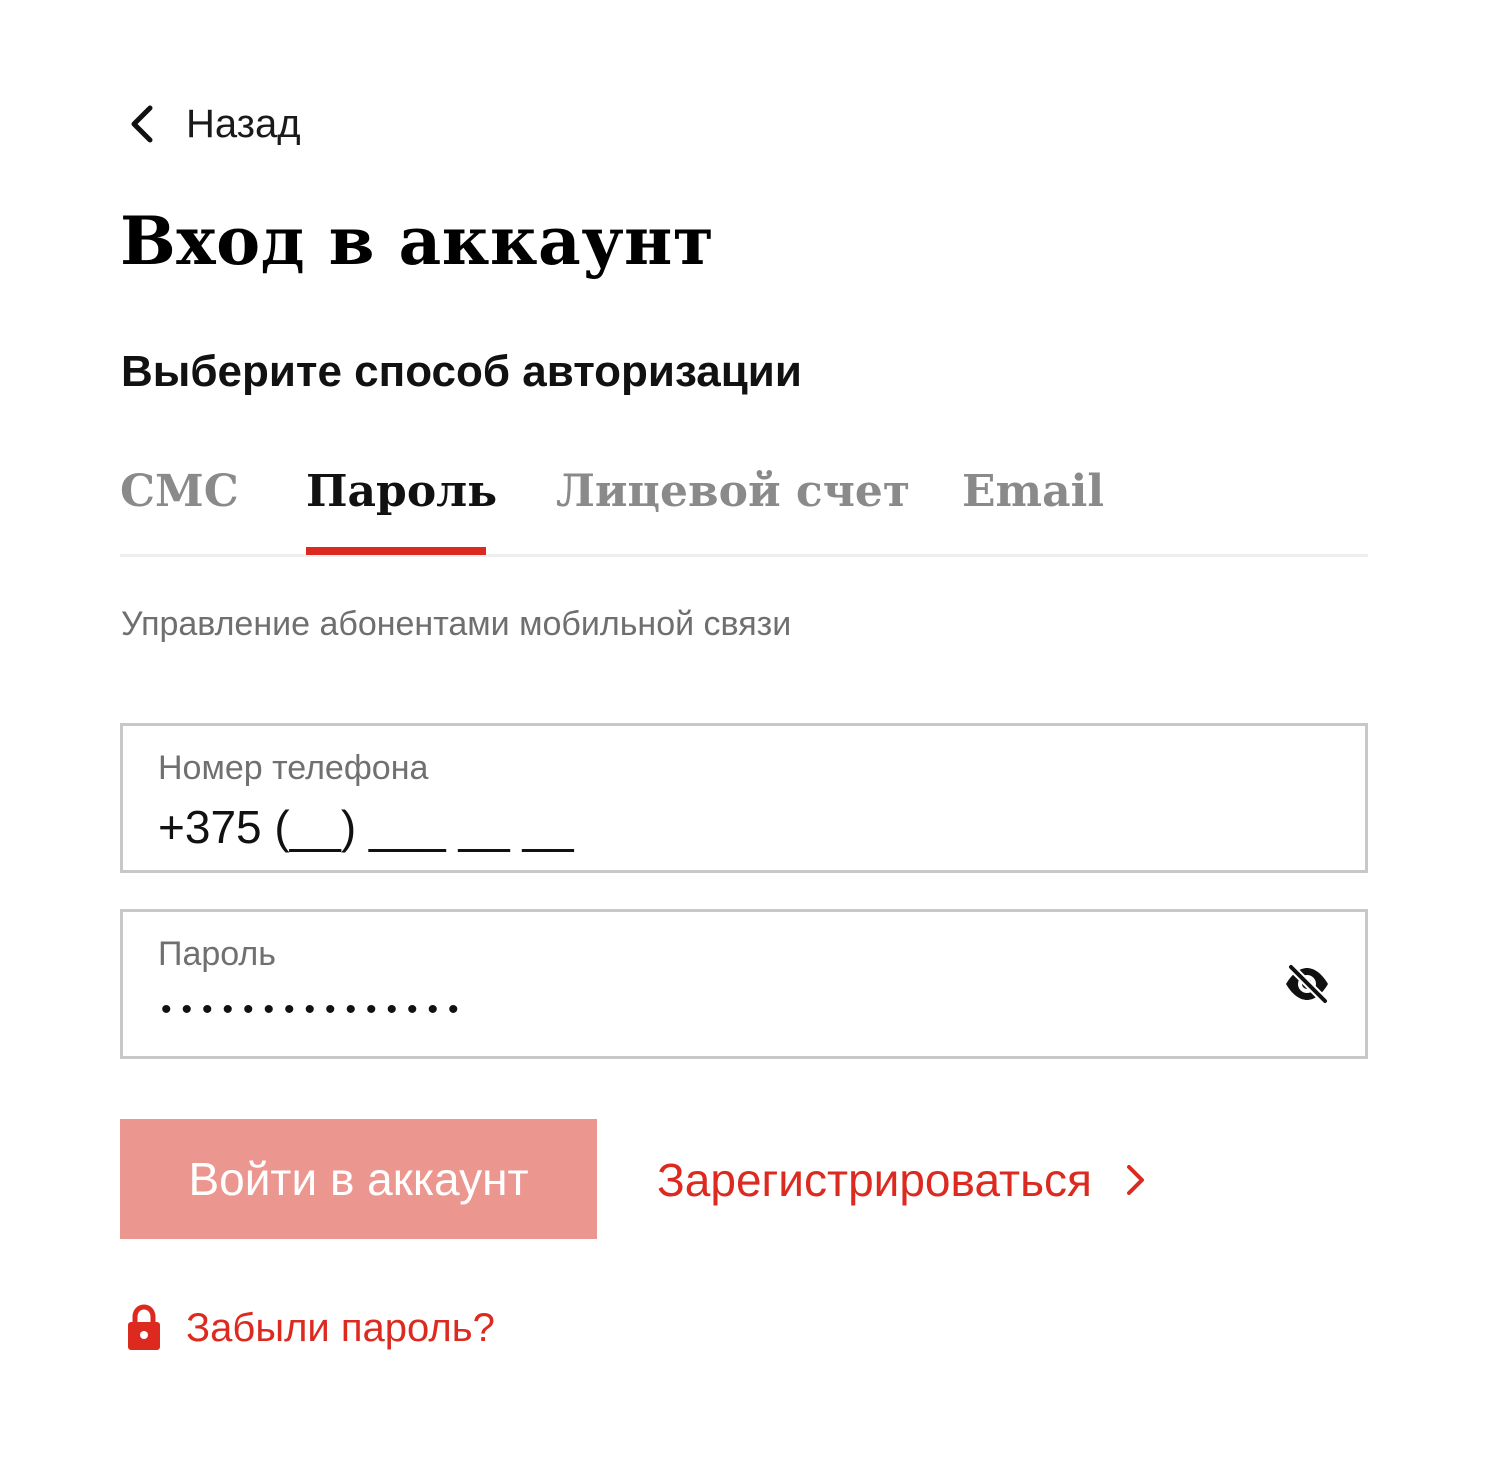 The width and height of the screenshot is (1488, 1473). Describe the element at coordinates (340, 1327) in the screenshot. I see `forgot-password-label: Забыли пароль?` at that location.